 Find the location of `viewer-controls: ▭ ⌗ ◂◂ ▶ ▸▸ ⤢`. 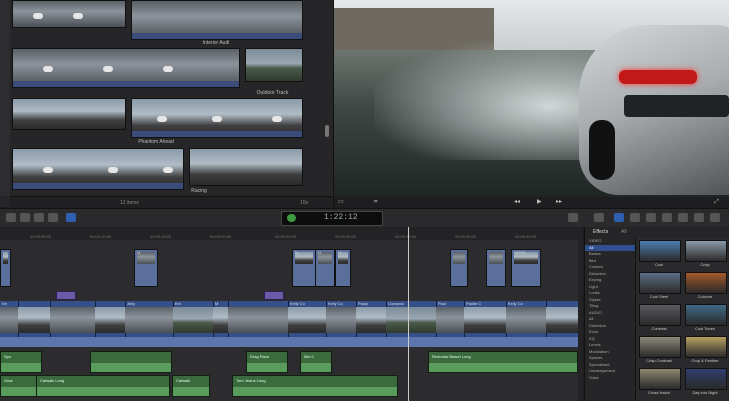

viewer-controls: ▭ ⌗ ◂◂ ▶ ▸▸ ⤢ is located at coordinates (531, 202).